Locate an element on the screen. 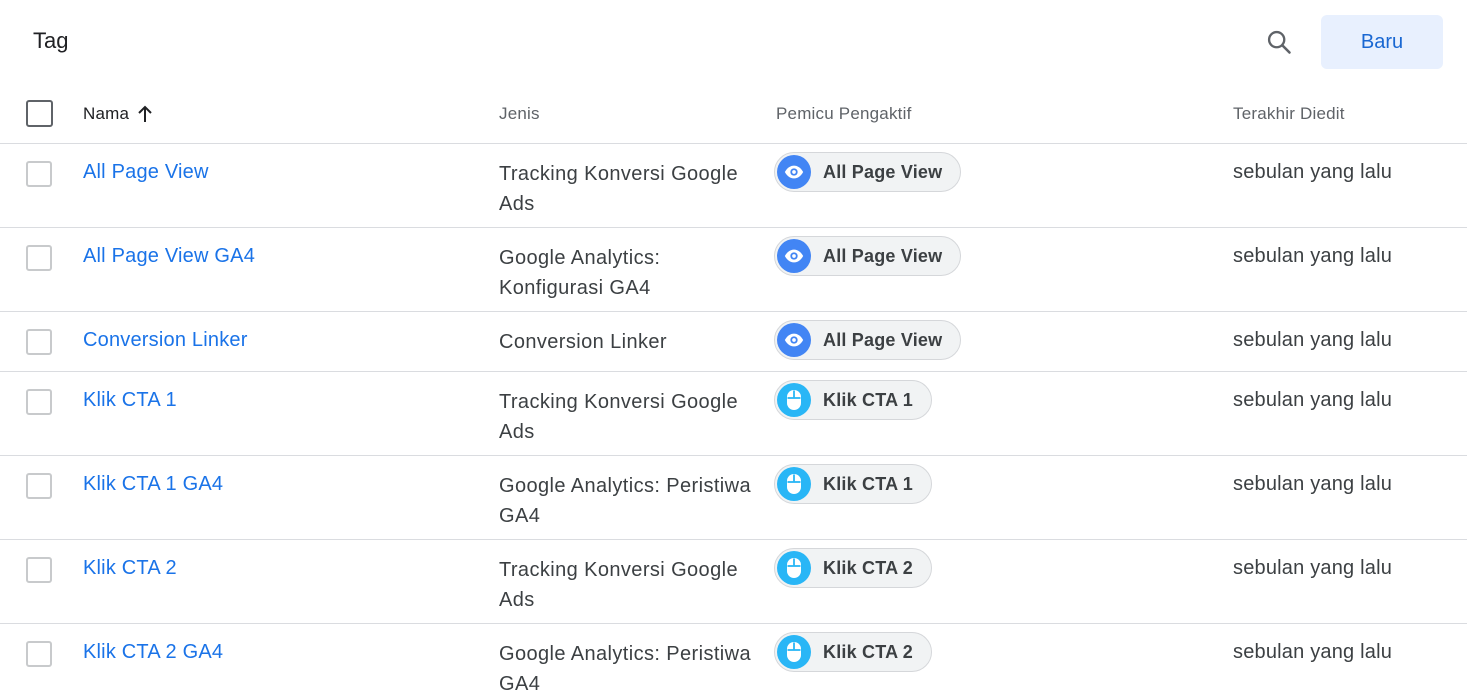 Image resolution: width=1467 pixels, height=694 pixels. page-title: Tag is located at coordinates (51, 40).